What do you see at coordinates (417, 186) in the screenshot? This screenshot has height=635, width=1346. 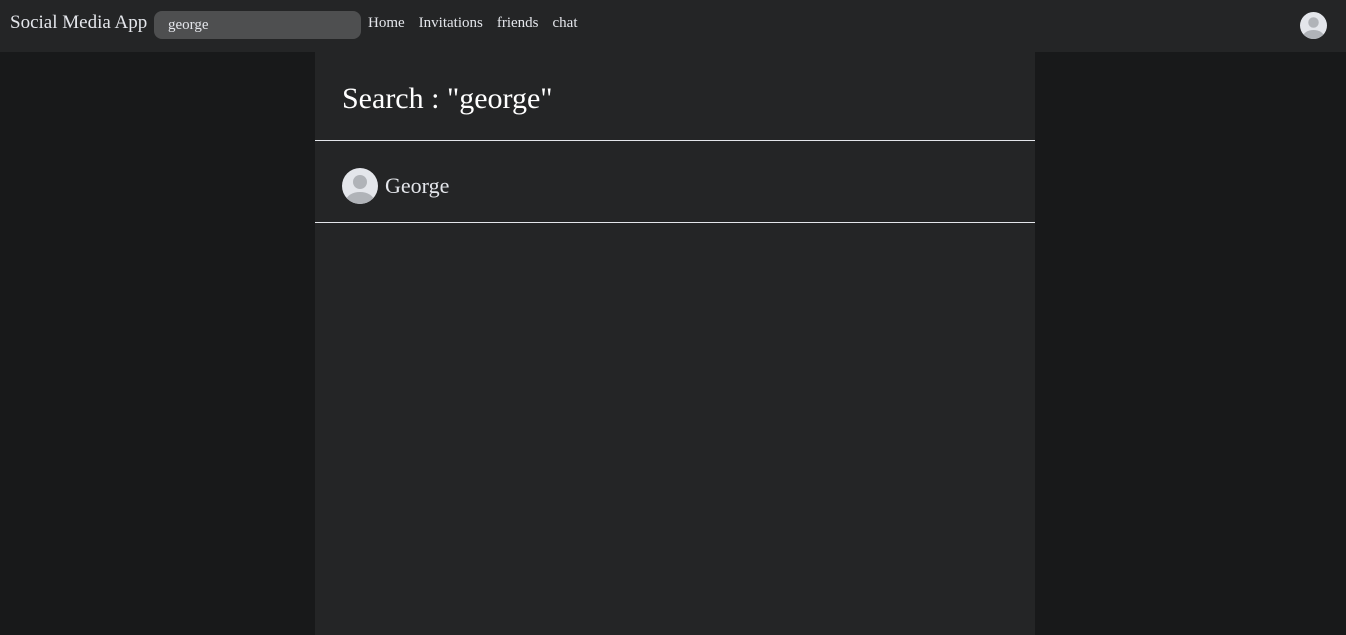 I see `search-result-name: George` at bounding box center [417, 186].